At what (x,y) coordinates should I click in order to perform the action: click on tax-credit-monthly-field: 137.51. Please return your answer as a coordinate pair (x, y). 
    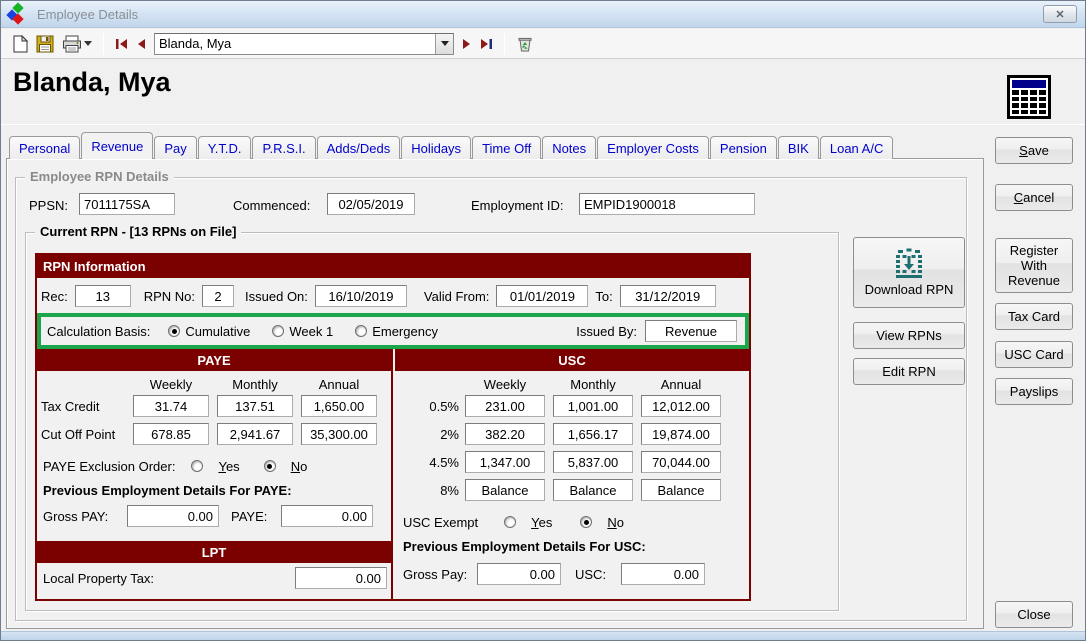
    Looking at the image, I should click on (255, 406).